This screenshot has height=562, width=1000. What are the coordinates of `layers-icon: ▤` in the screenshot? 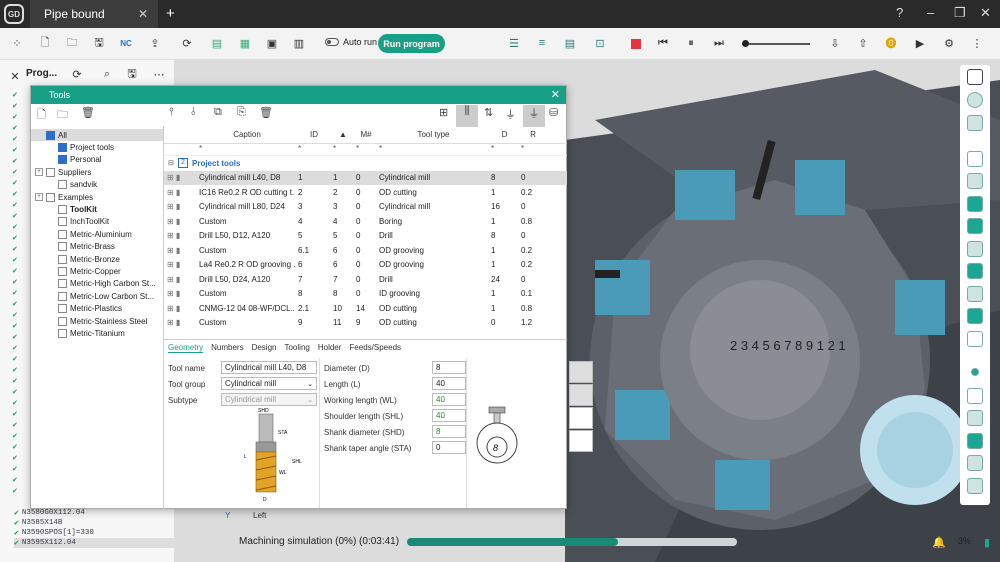 It's located at (570, 43).